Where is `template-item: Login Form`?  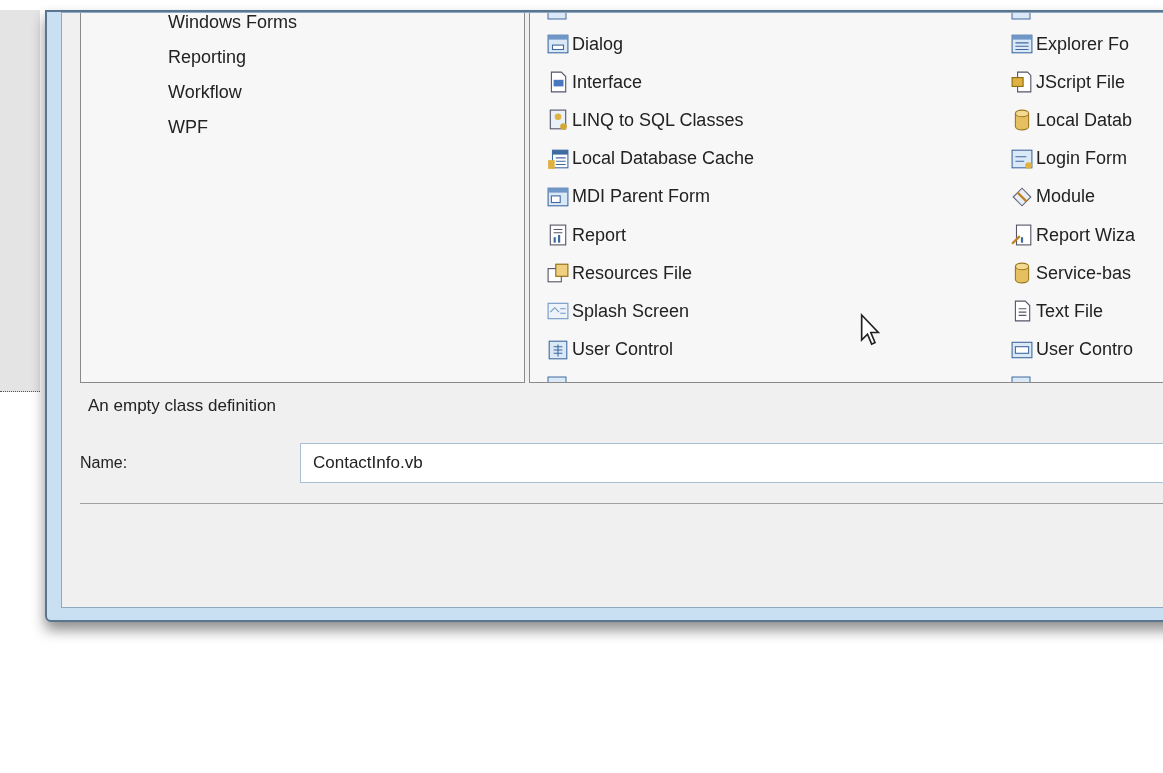
template-item: Login Form is located at coordinates (1069, 158).